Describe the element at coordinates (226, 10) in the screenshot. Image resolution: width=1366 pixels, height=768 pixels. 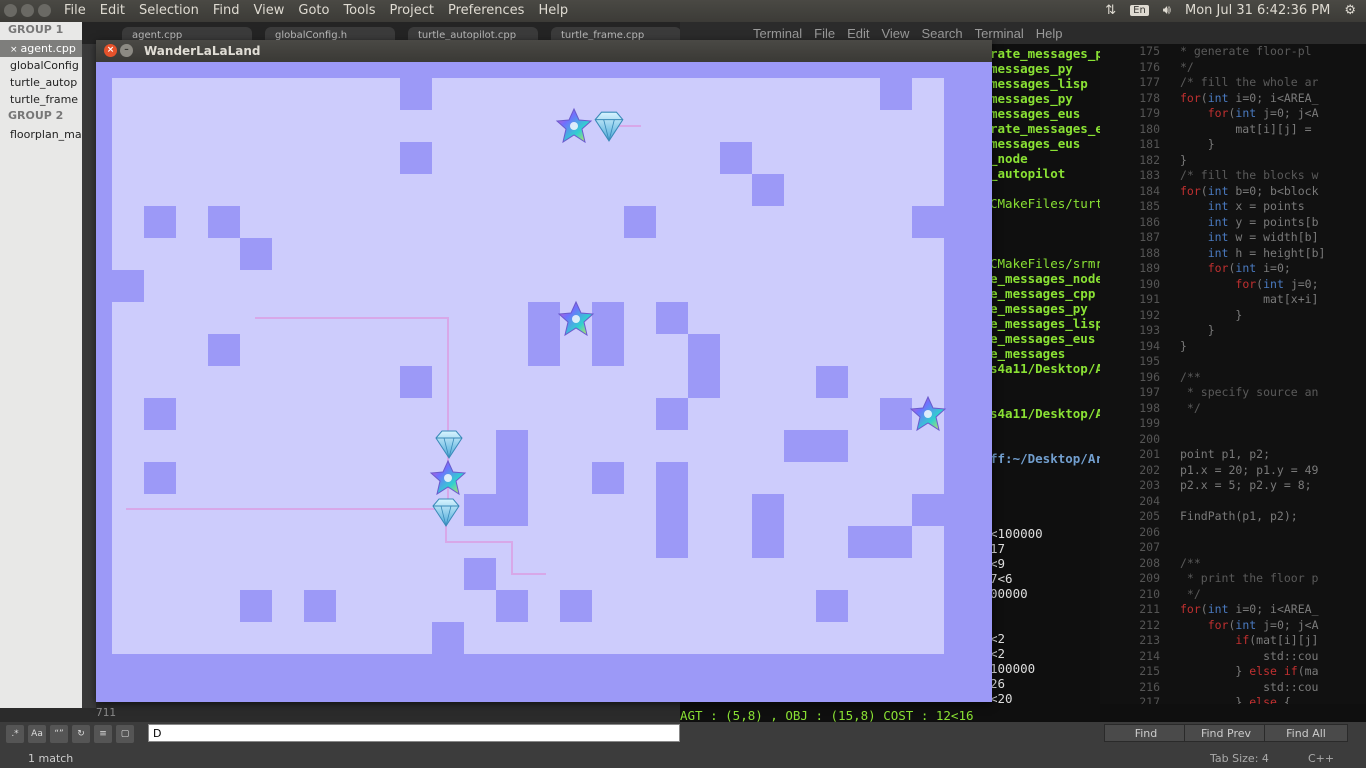
I see `menu-find: Find` at that location.